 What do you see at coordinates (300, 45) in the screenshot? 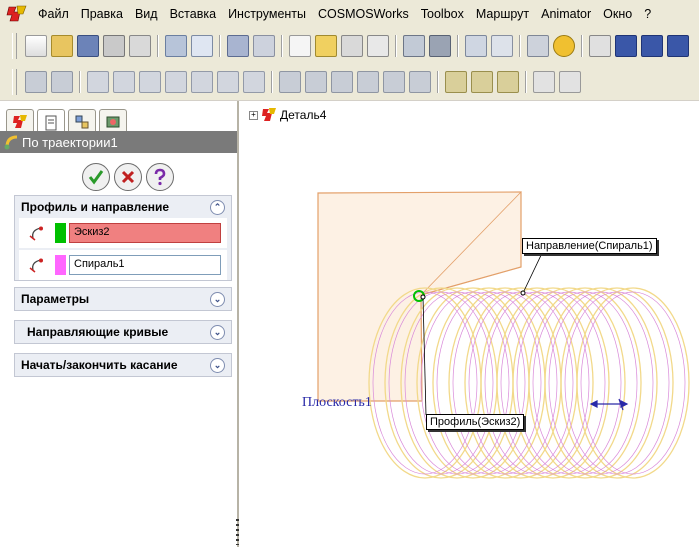
I see `select-arrow-icon` at bounding box center [300, 45].